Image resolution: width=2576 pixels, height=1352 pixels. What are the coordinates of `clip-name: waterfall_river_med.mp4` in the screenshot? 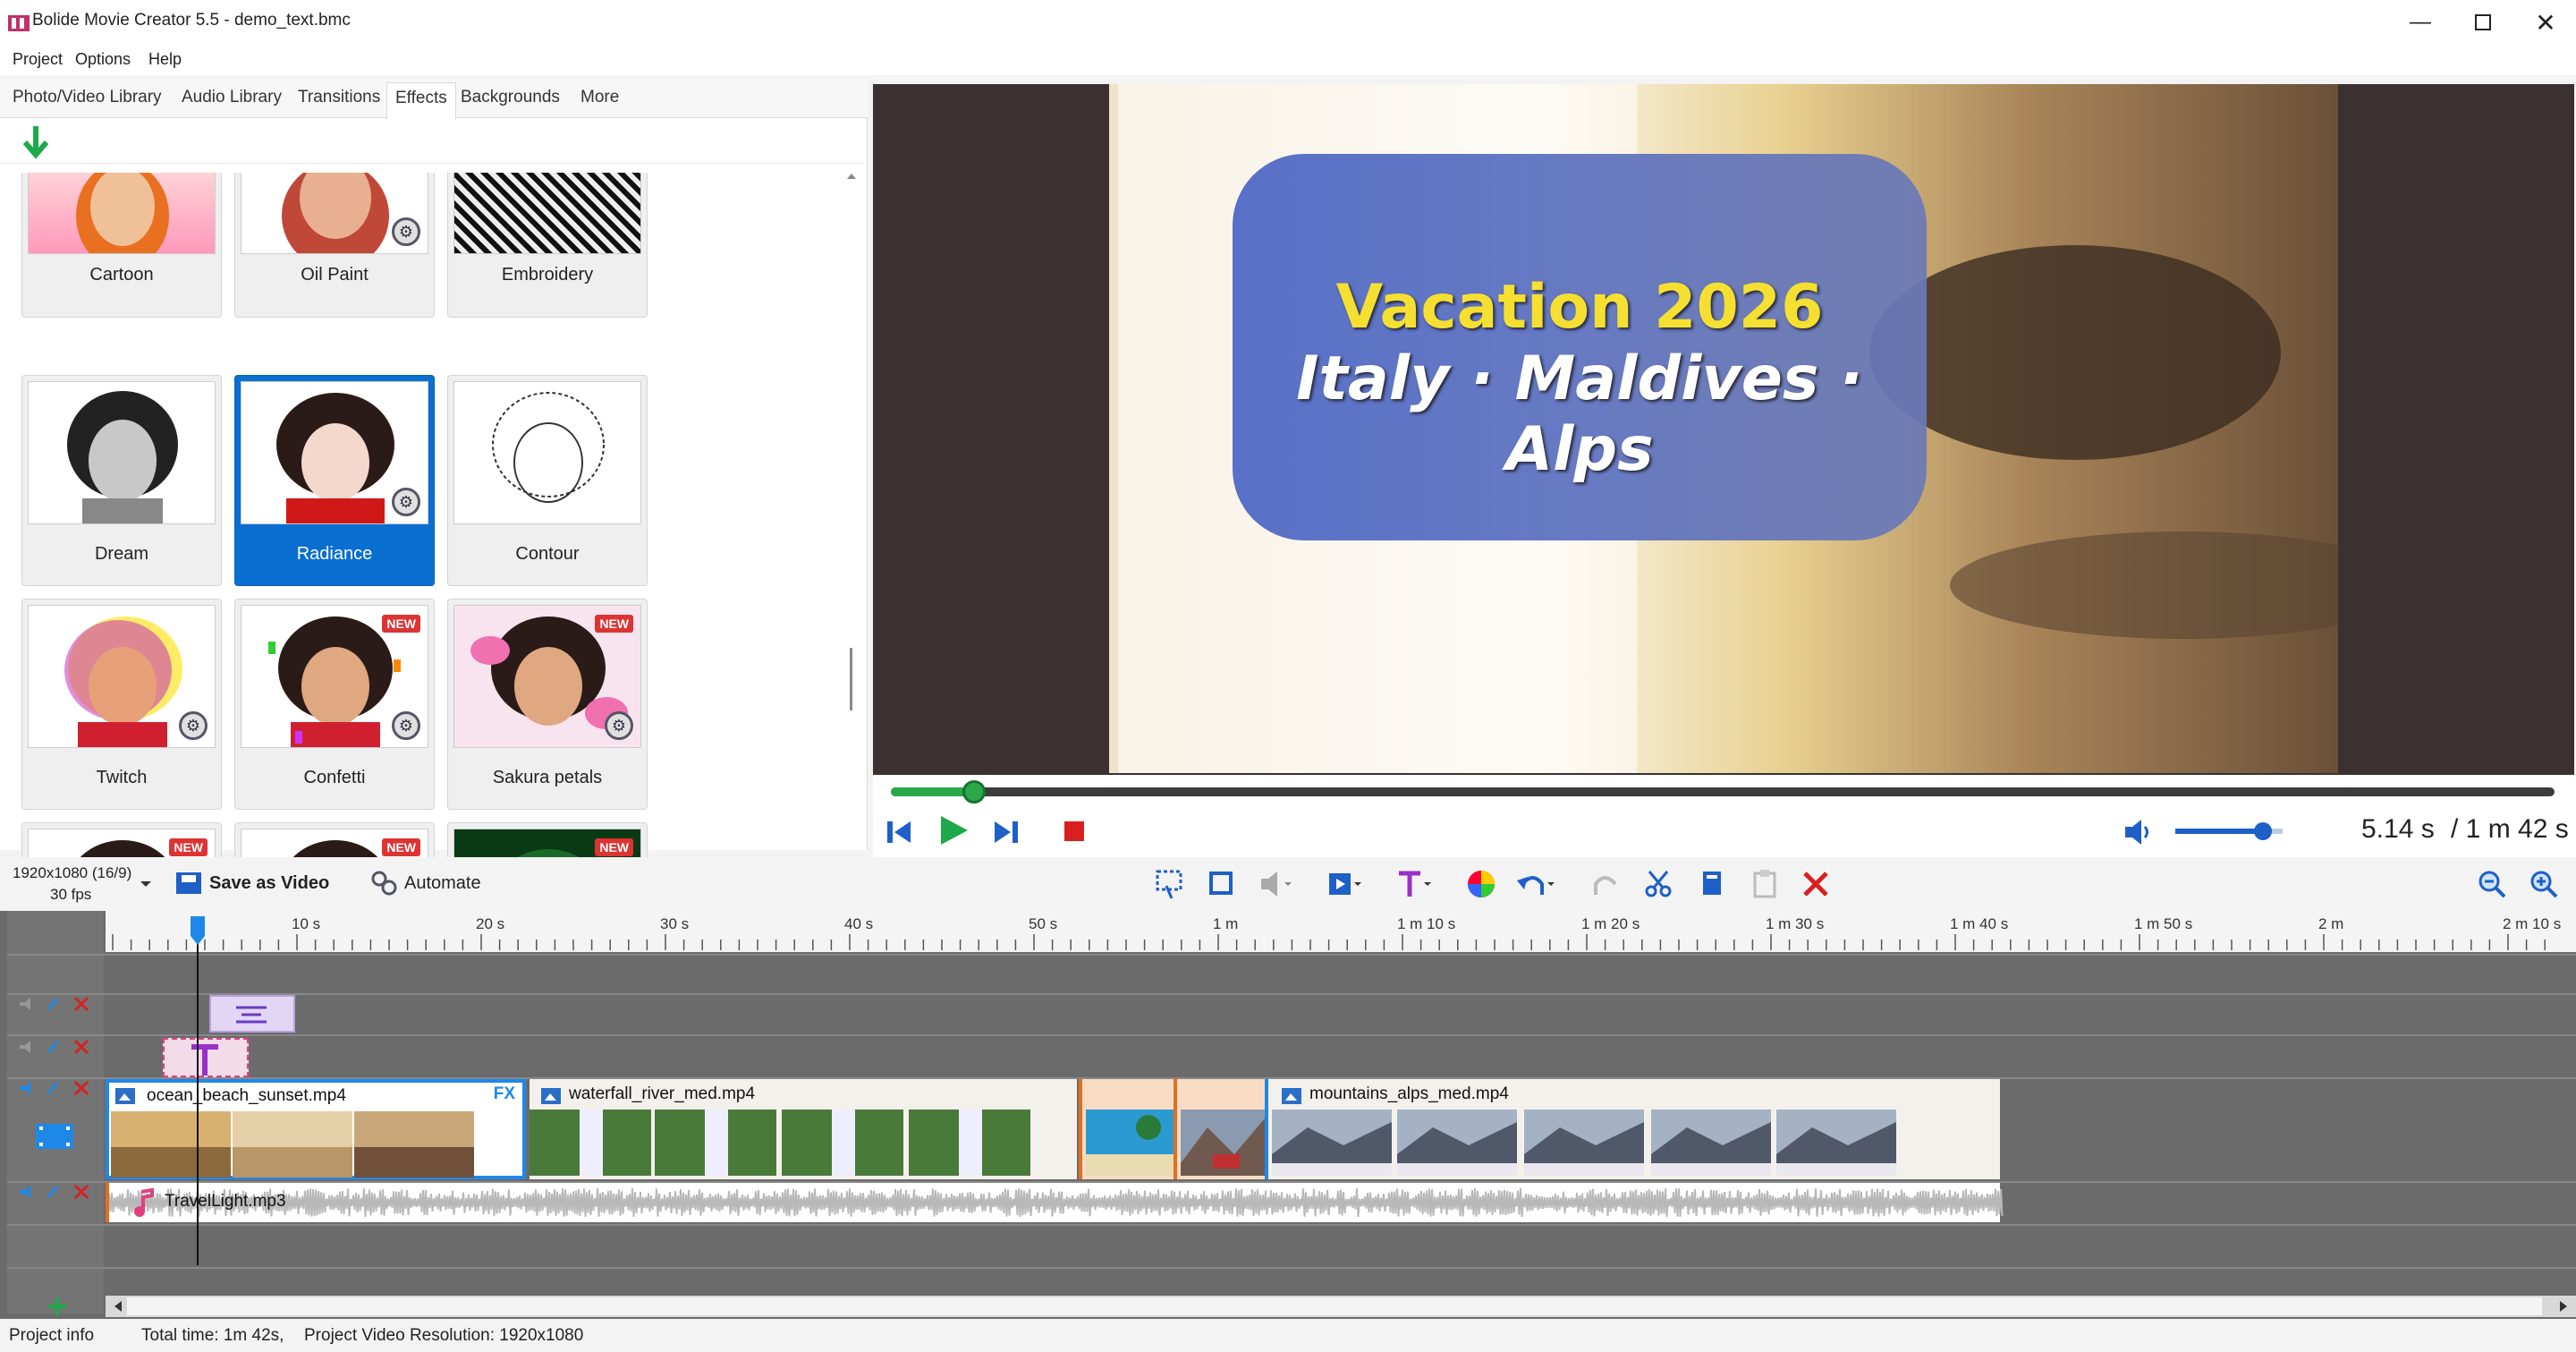 It's located at (662, 1093).